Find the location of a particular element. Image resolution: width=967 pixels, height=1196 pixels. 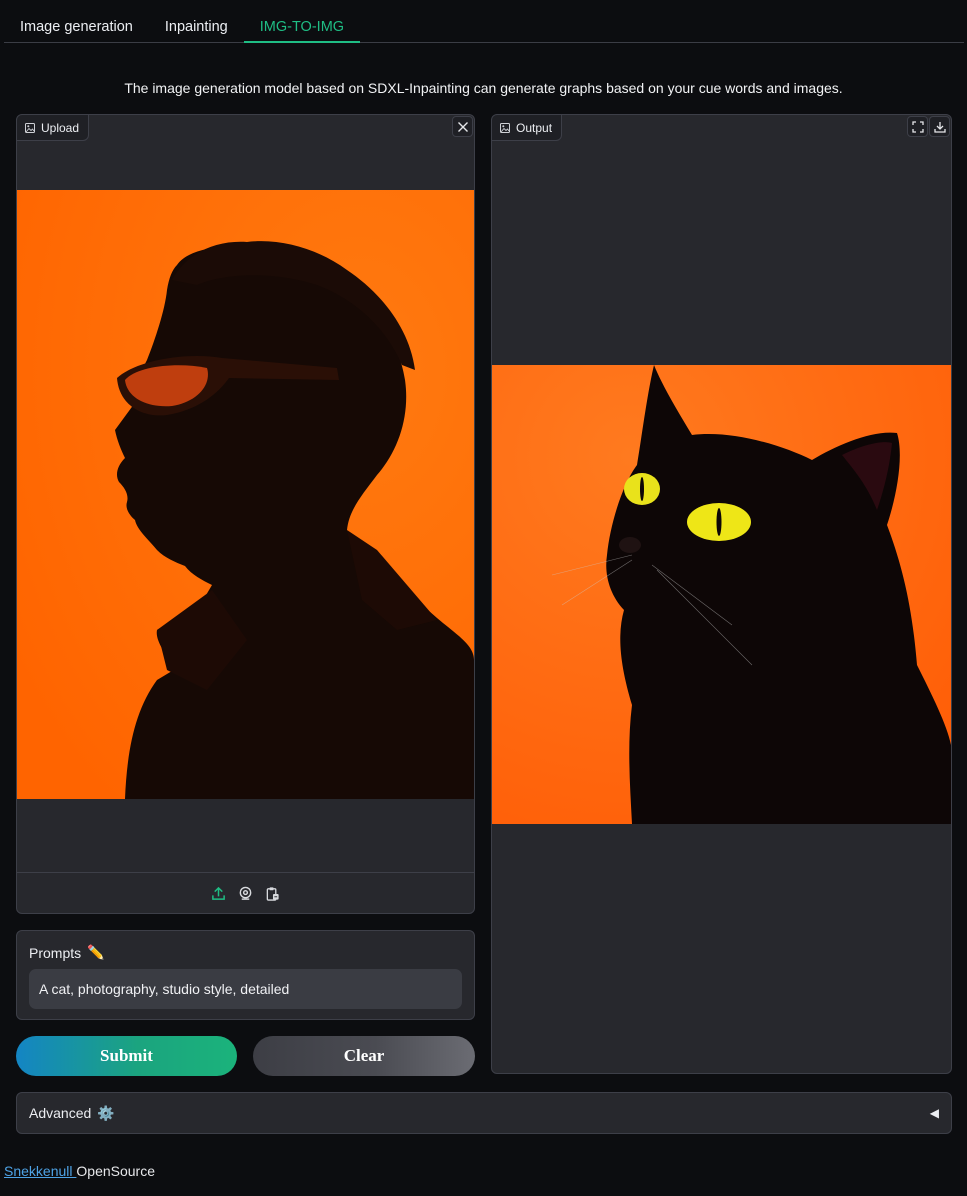

close-button is located at coordinates (462, 126).